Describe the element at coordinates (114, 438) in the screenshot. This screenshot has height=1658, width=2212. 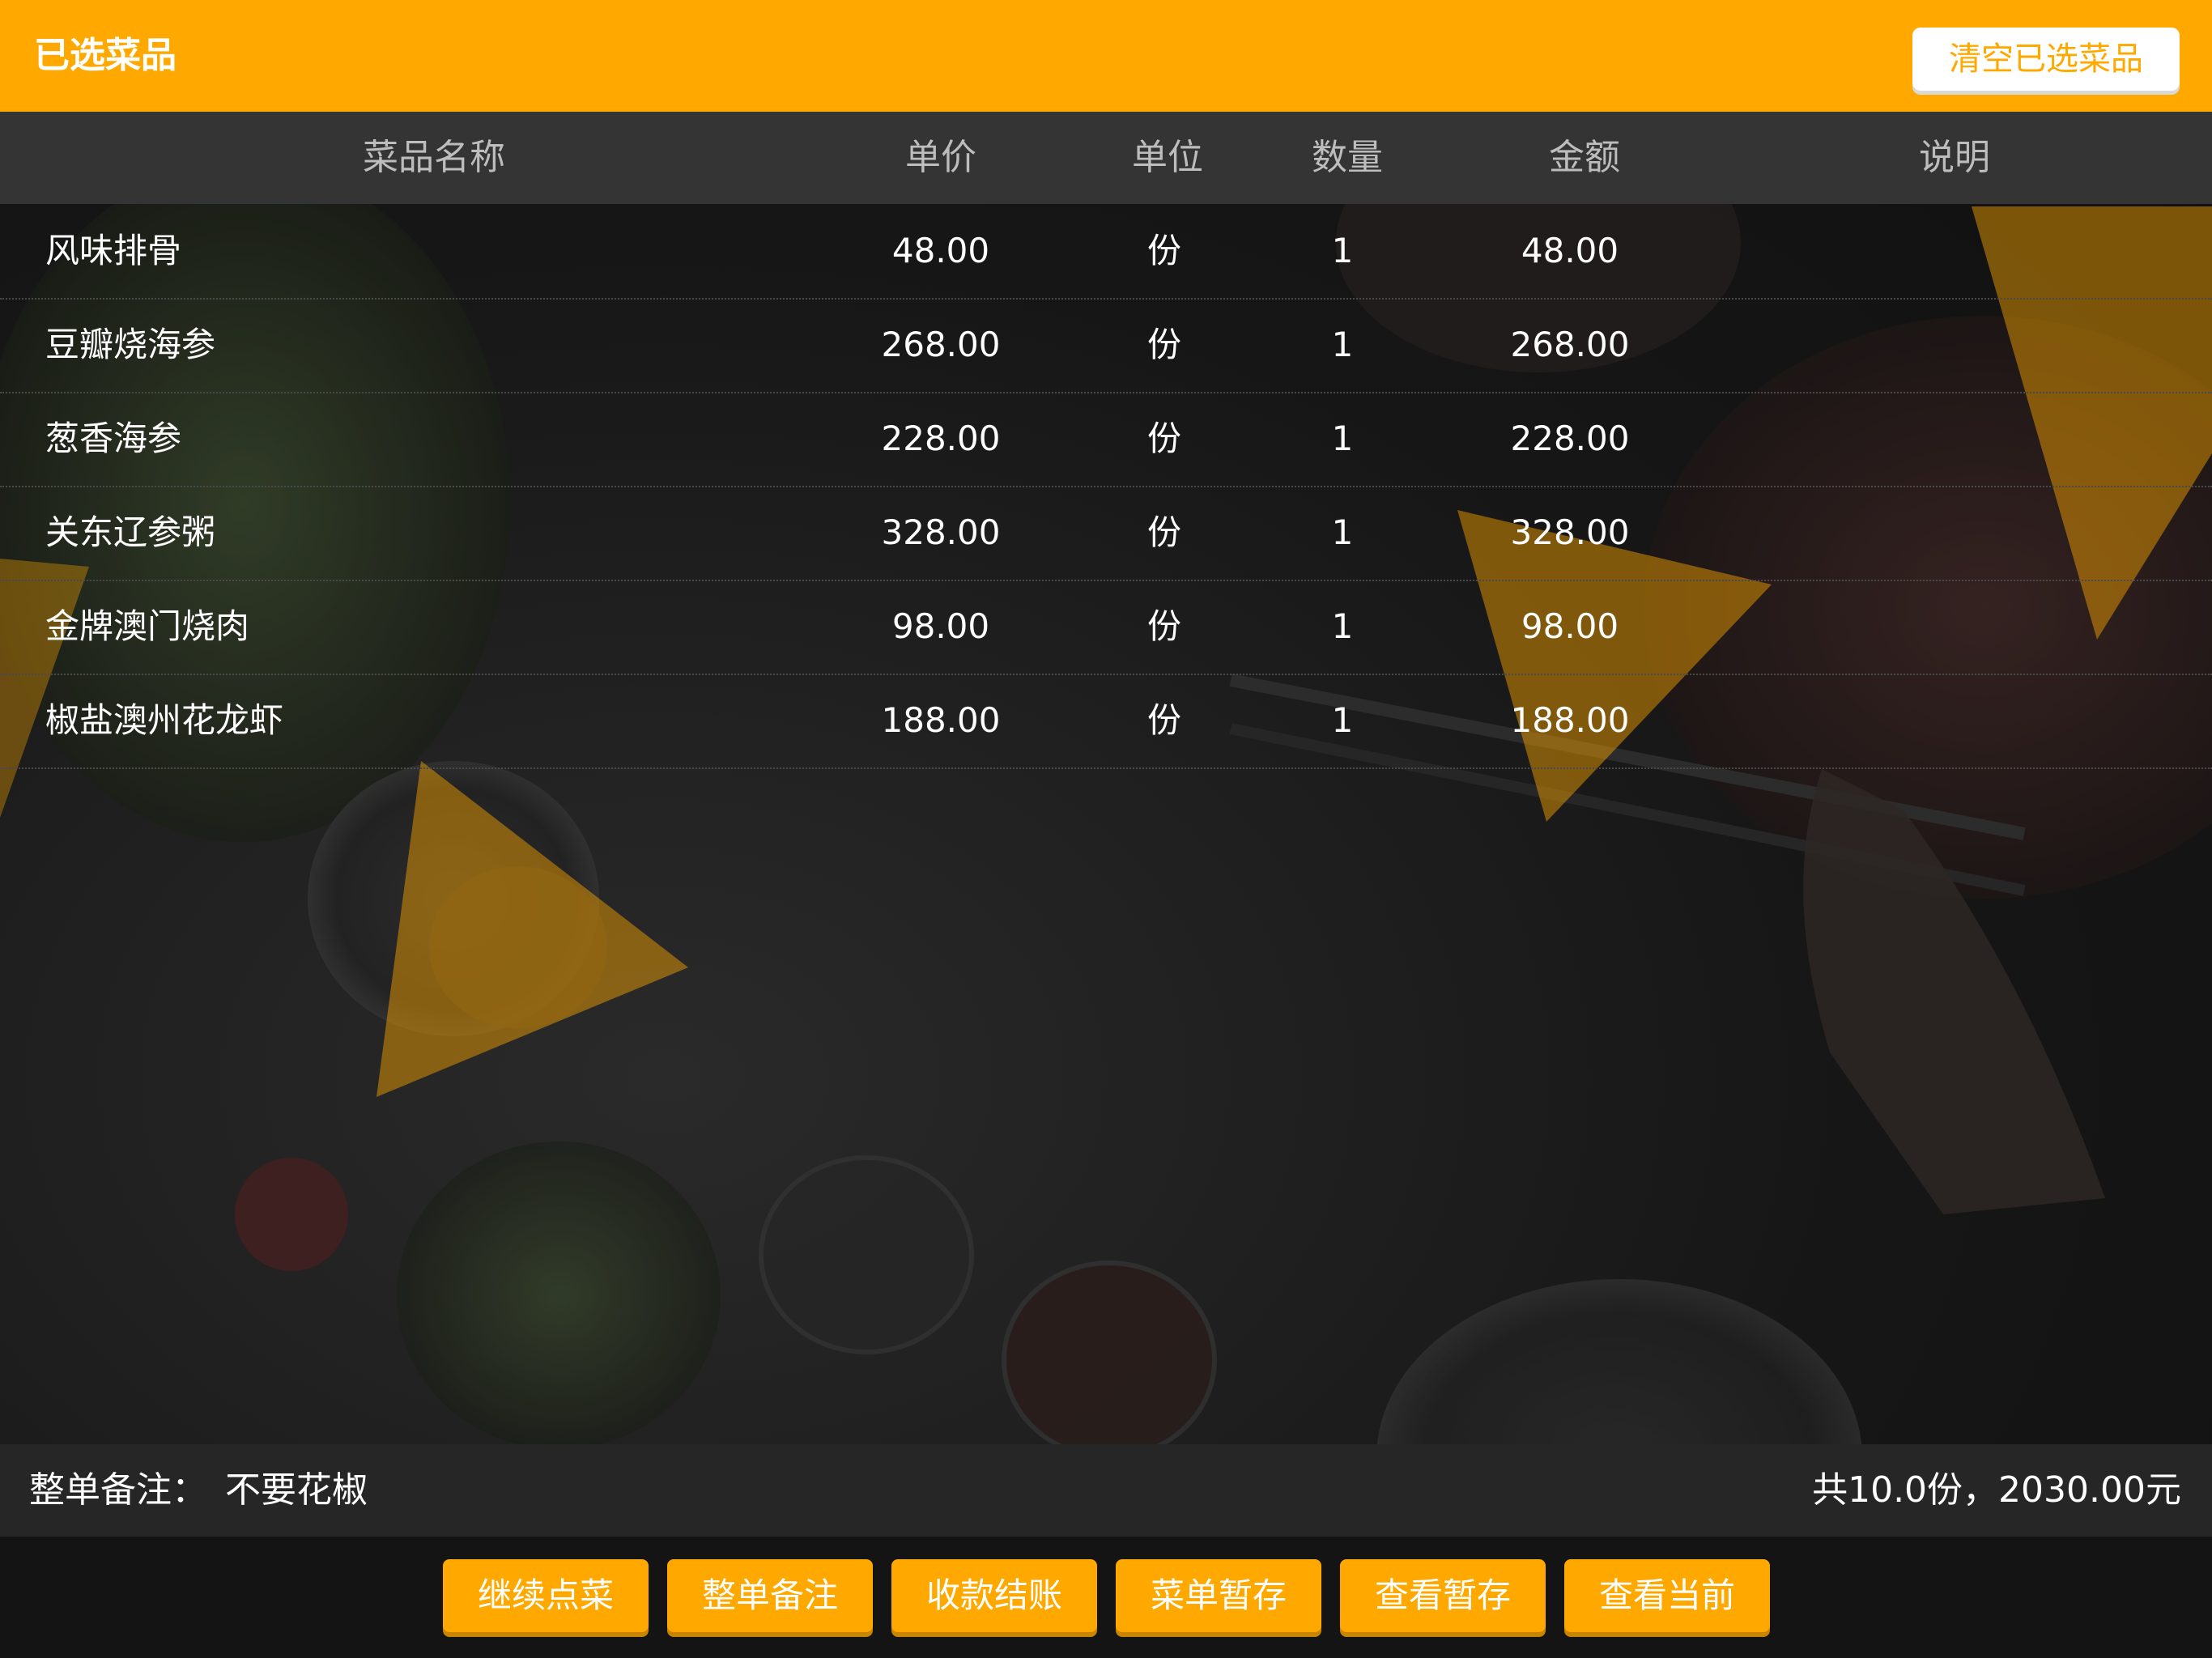
I see `dish-name: 葱香海参` at that location.